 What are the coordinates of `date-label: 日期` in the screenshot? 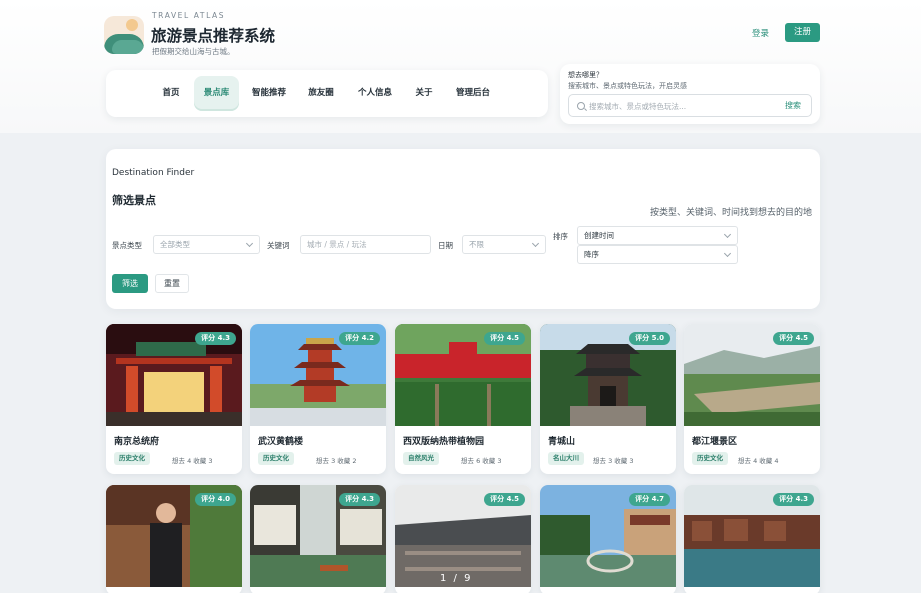 It's located at (445, 245).